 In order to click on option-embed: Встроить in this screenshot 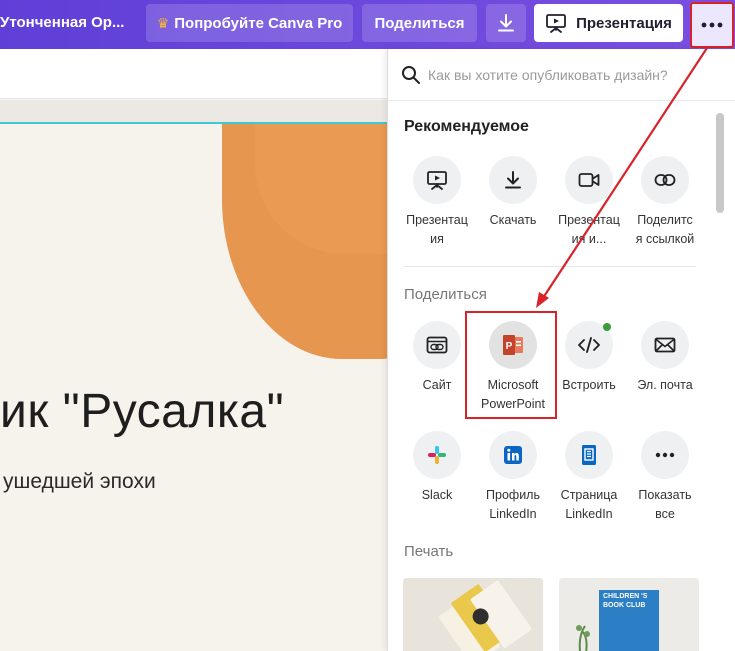, I will do `click(589, 358)`.